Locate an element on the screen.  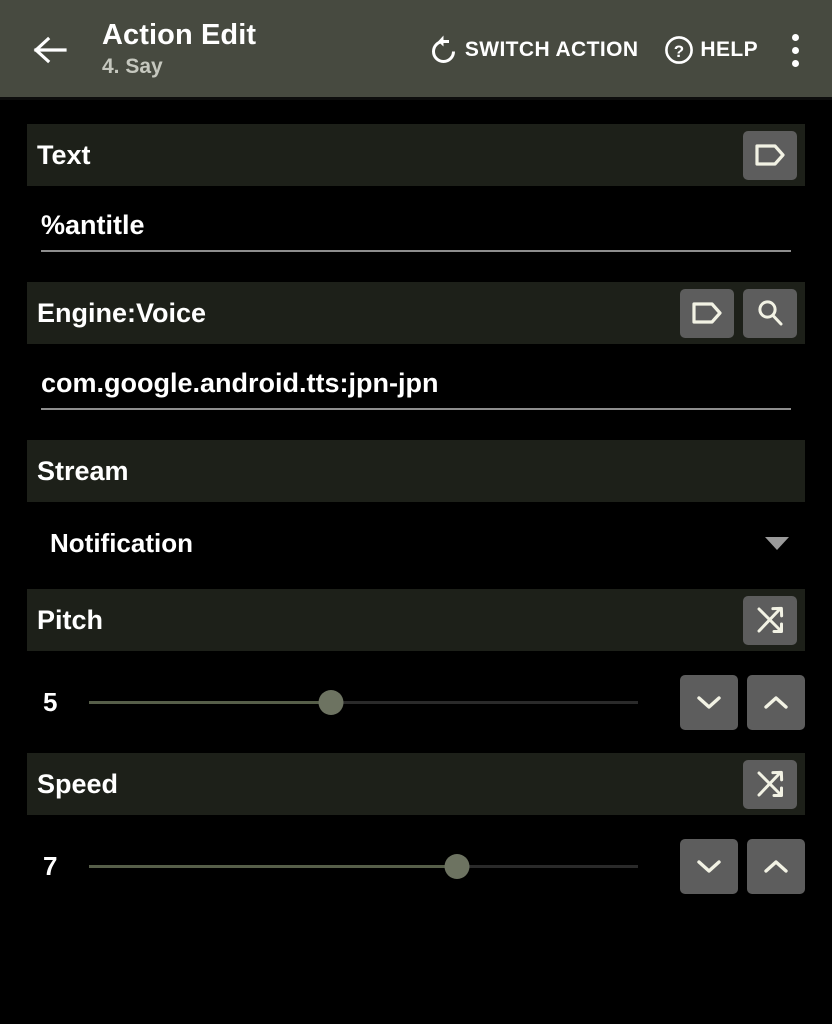
speed-slider-row: 7 is located at coordinates (416, 866).